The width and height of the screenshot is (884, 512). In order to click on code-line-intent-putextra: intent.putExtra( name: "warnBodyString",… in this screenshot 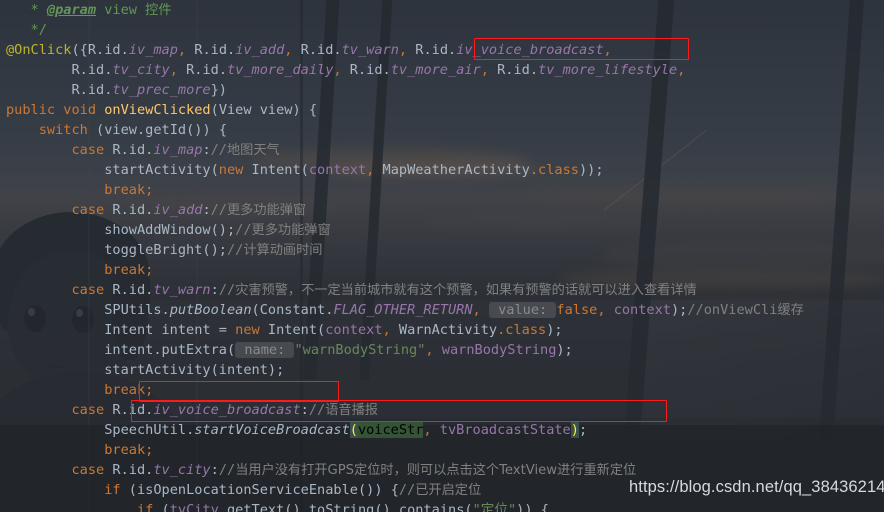, I will do `click(286, 350)`.